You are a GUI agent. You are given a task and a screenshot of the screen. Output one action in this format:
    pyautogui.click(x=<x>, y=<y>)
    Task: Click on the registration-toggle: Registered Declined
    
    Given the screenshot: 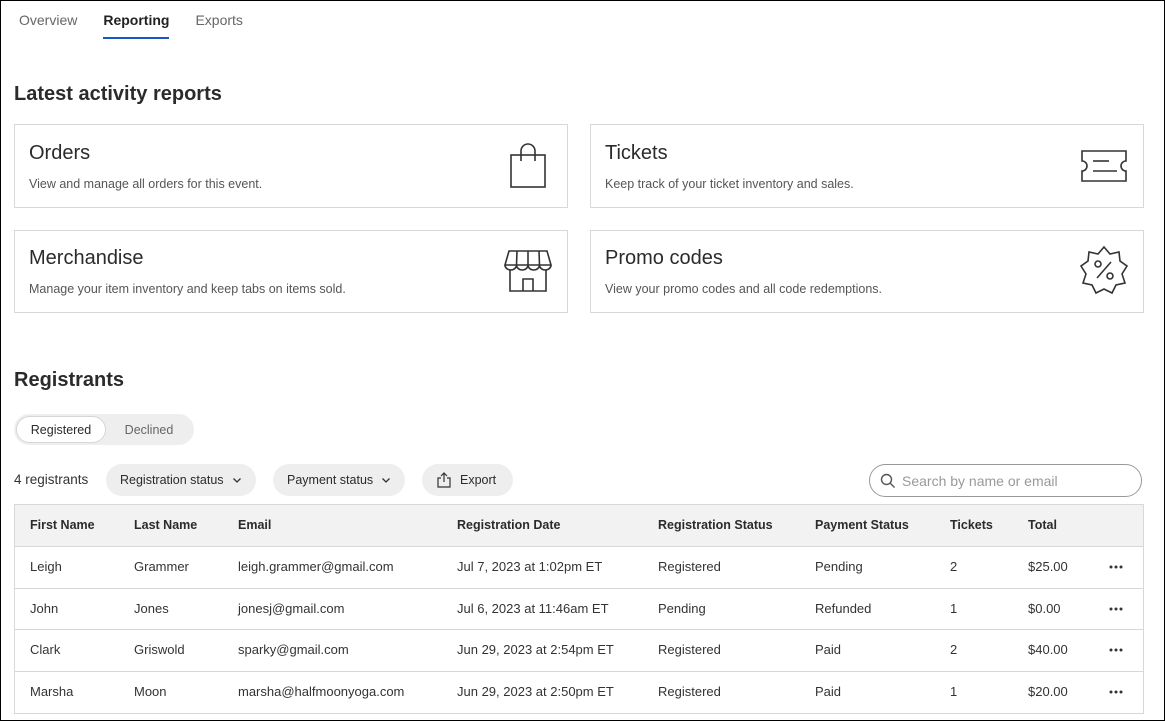 What is the action you would take?
    pyautogui.click(x=104, y=429)
    